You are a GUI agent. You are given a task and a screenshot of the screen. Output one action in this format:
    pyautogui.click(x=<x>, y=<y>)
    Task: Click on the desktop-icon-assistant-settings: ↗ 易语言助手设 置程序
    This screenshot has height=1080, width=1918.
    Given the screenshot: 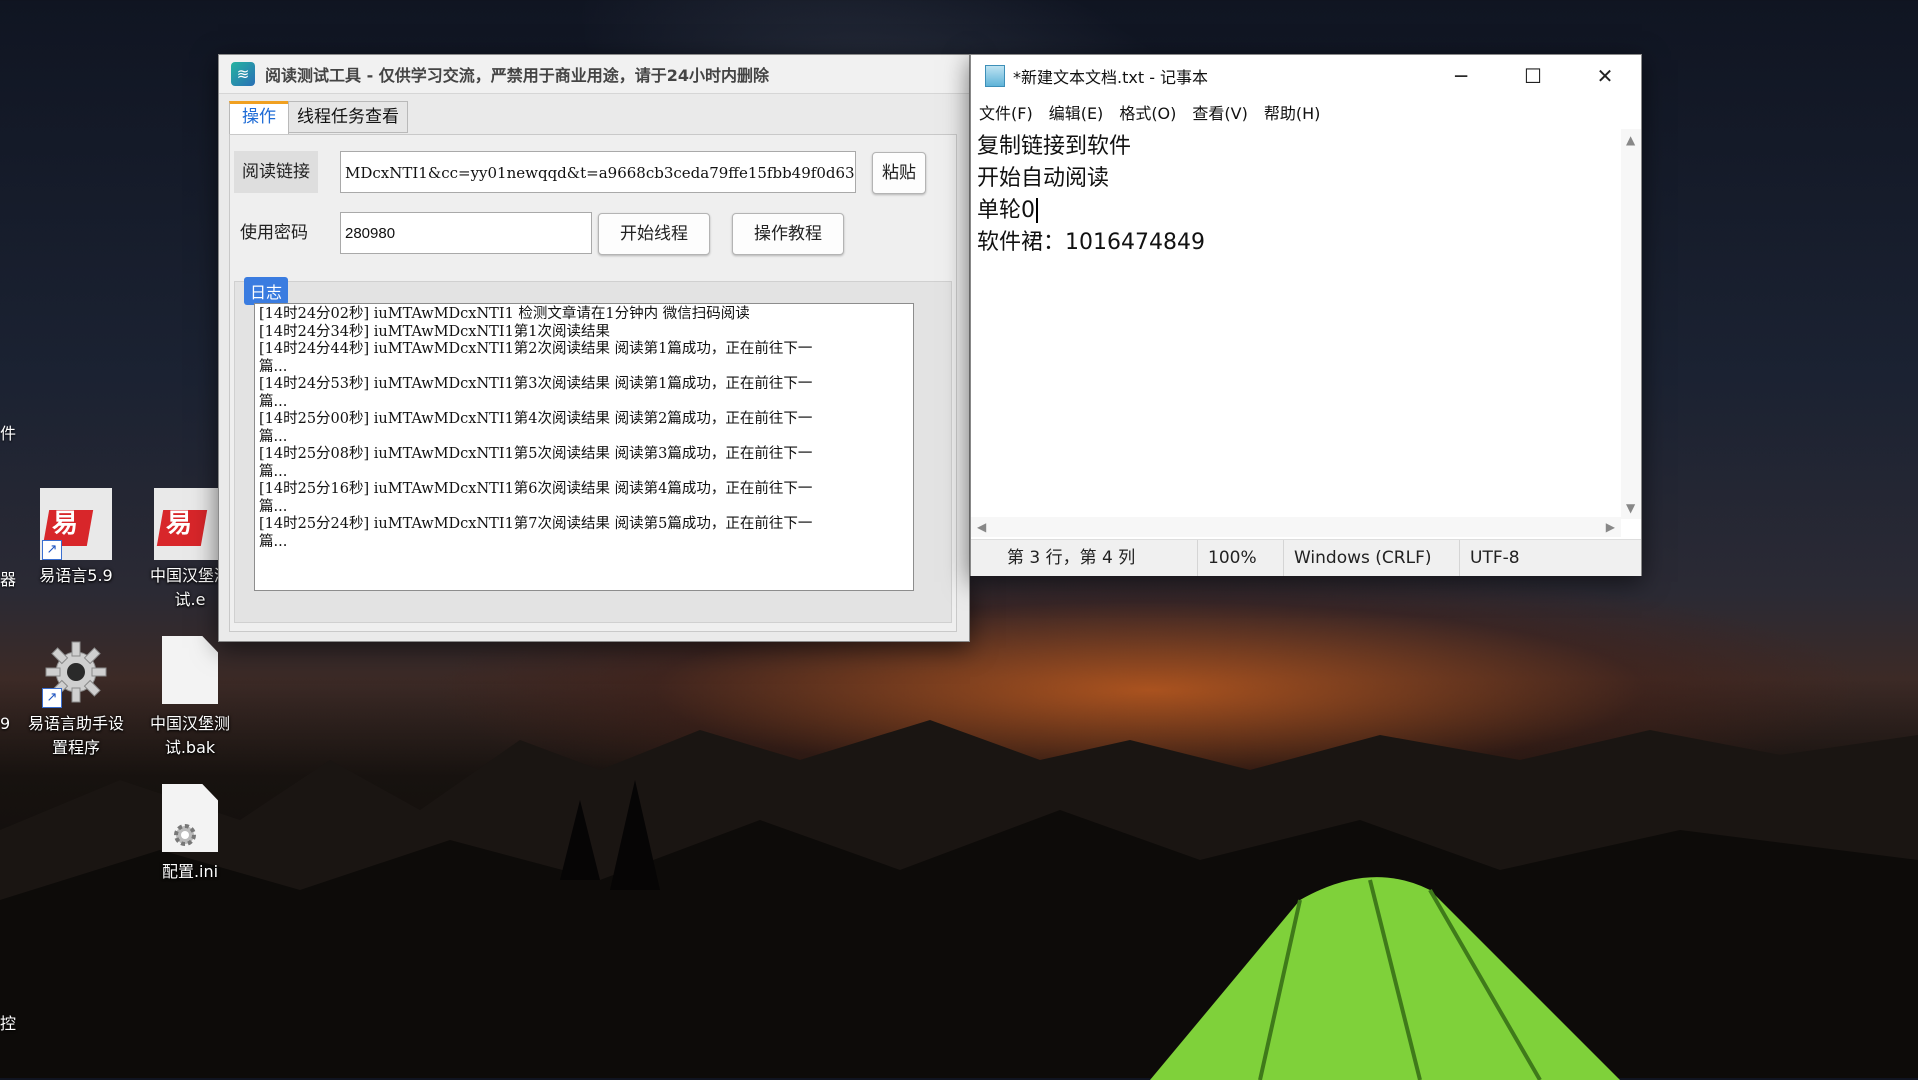 What is the action you would take?
    pyautogui.click(x=76, y=698)
    